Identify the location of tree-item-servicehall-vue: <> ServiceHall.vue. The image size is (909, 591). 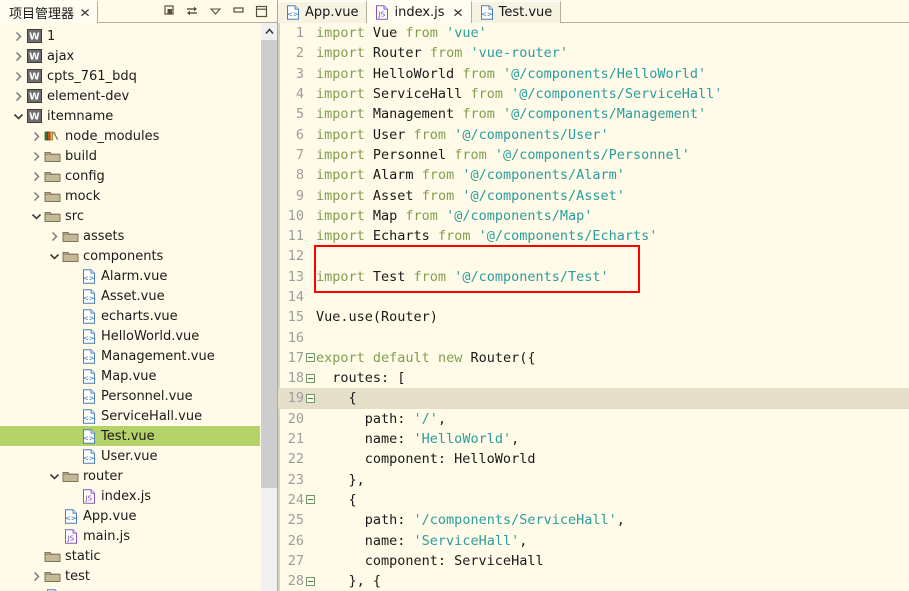
(130, 416).